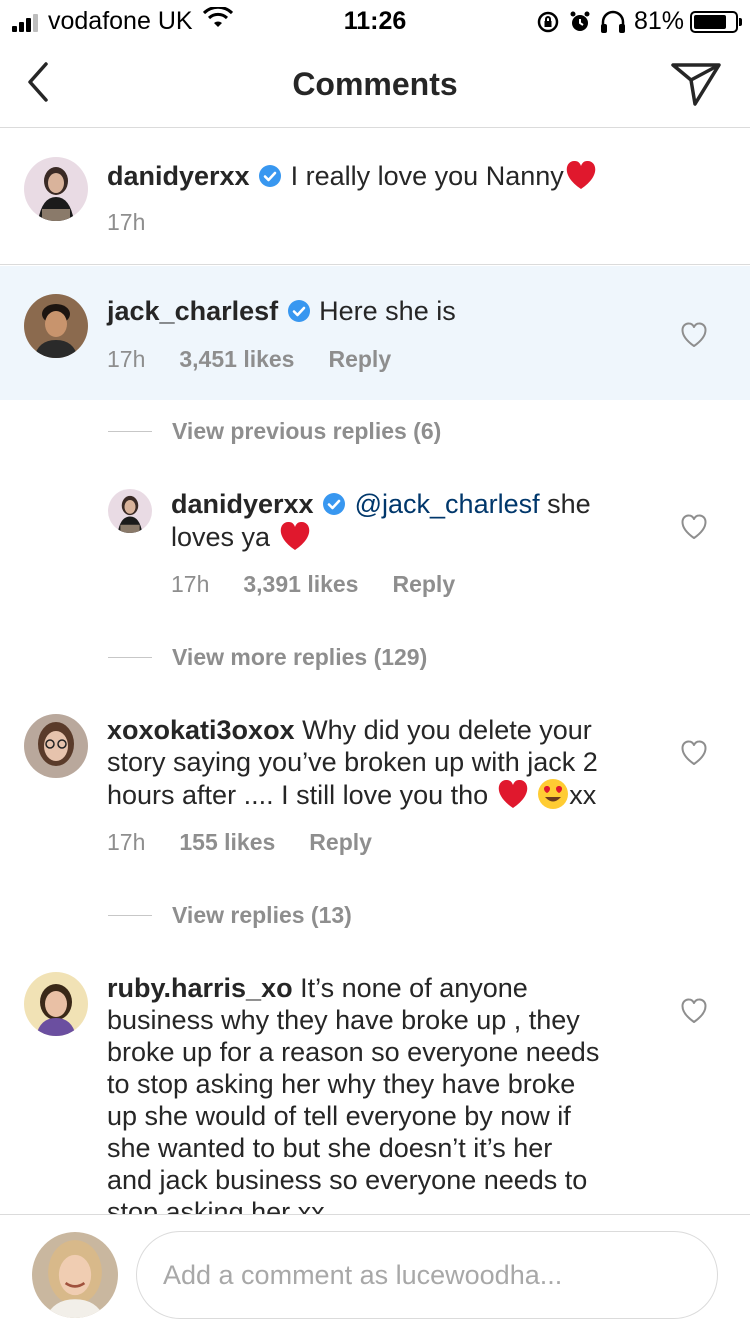  I want to click on heart-eyes-emoji, so click(553, 794).